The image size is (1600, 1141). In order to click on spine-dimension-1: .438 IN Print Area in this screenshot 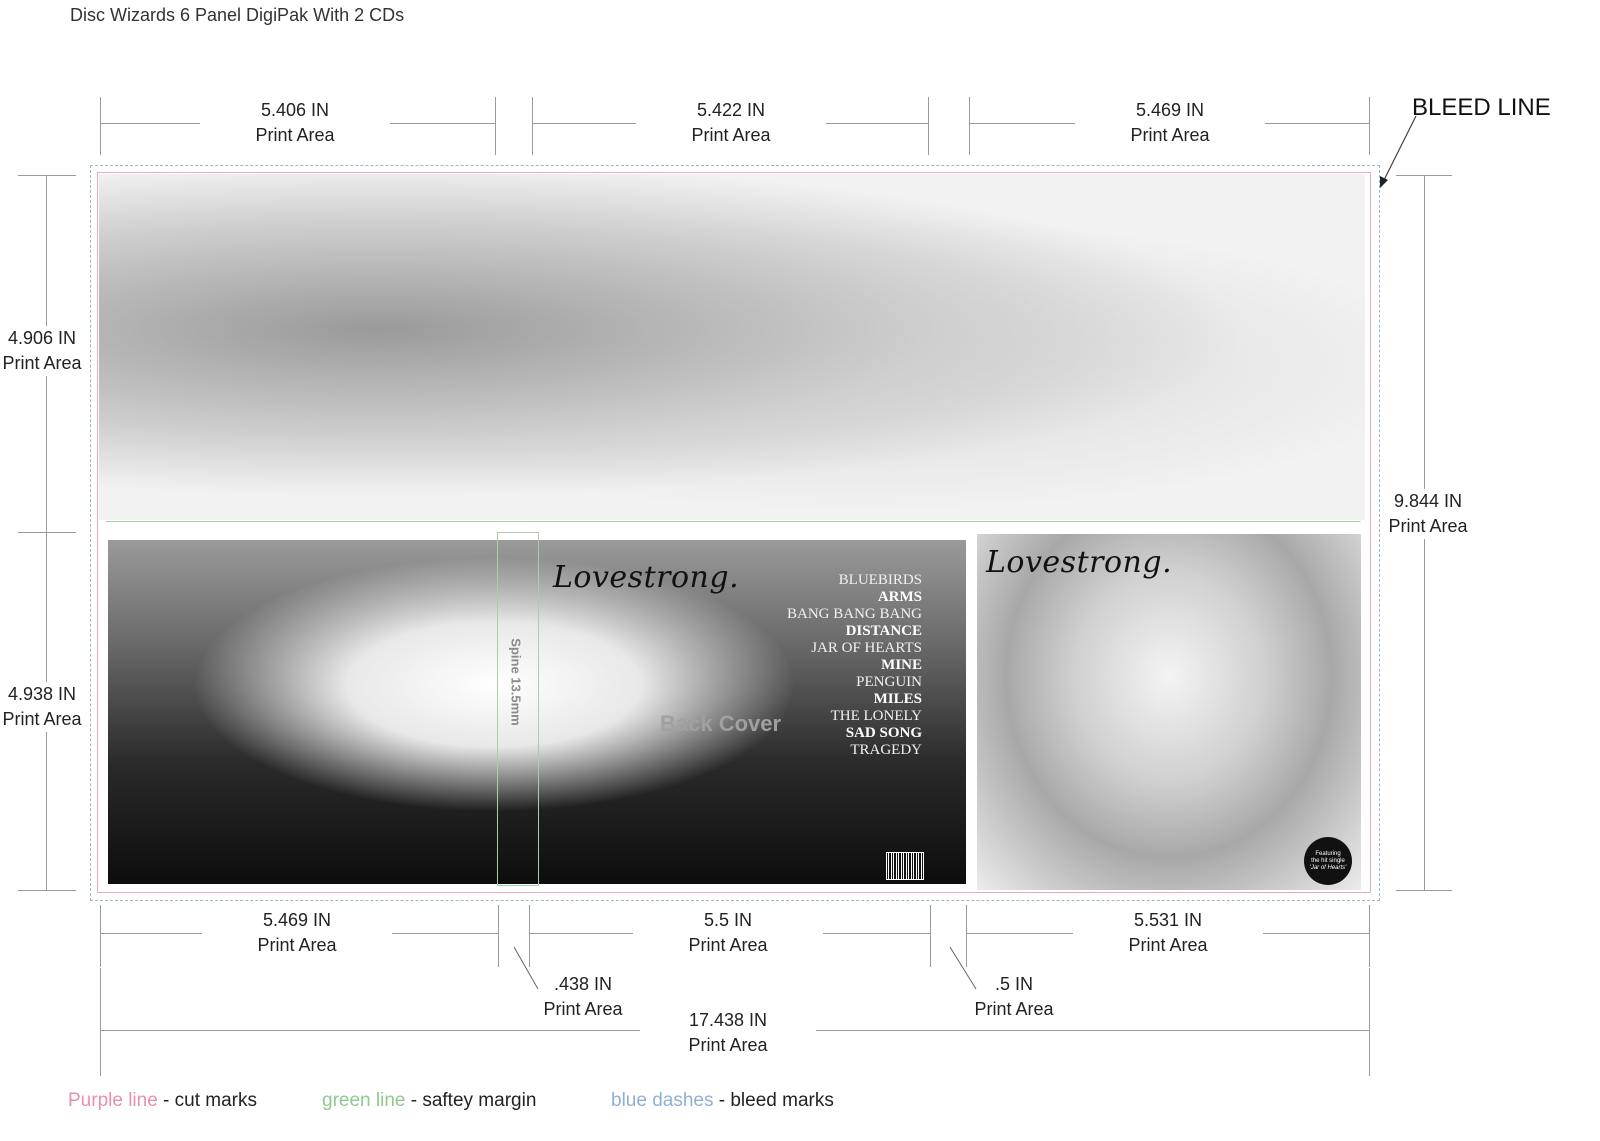, I will do `click(583, 997)`.